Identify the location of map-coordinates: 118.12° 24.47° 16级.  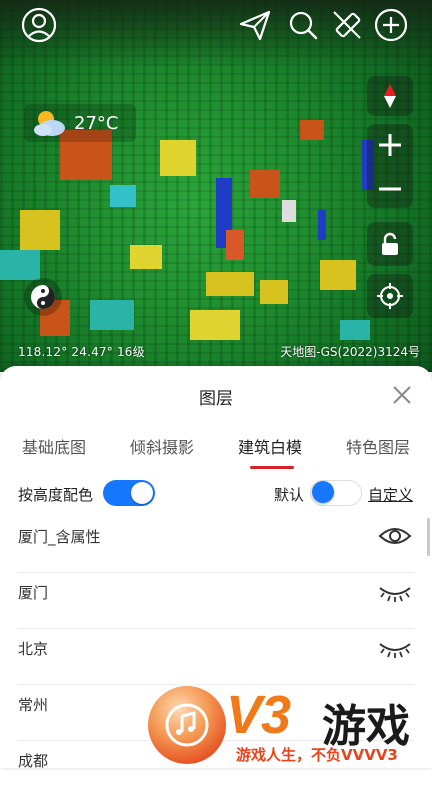
(81, 352).